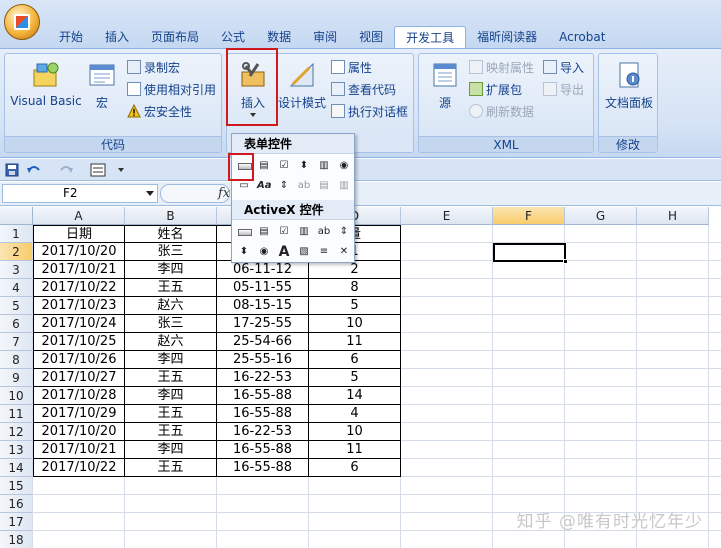 This screenshot has height=548, width=721. I want to click on form-spinner-icon: ⬍, so click(304, 166).